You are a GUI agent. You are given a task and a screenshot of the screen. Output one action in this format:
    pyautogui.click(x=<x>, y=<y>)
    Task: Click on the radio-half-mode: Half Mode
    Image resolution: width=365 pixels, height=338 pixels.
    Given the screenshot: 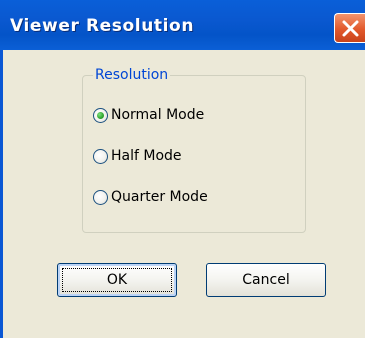 What is the action you would take?
    pyautogui.click(x=137, y=156)
    